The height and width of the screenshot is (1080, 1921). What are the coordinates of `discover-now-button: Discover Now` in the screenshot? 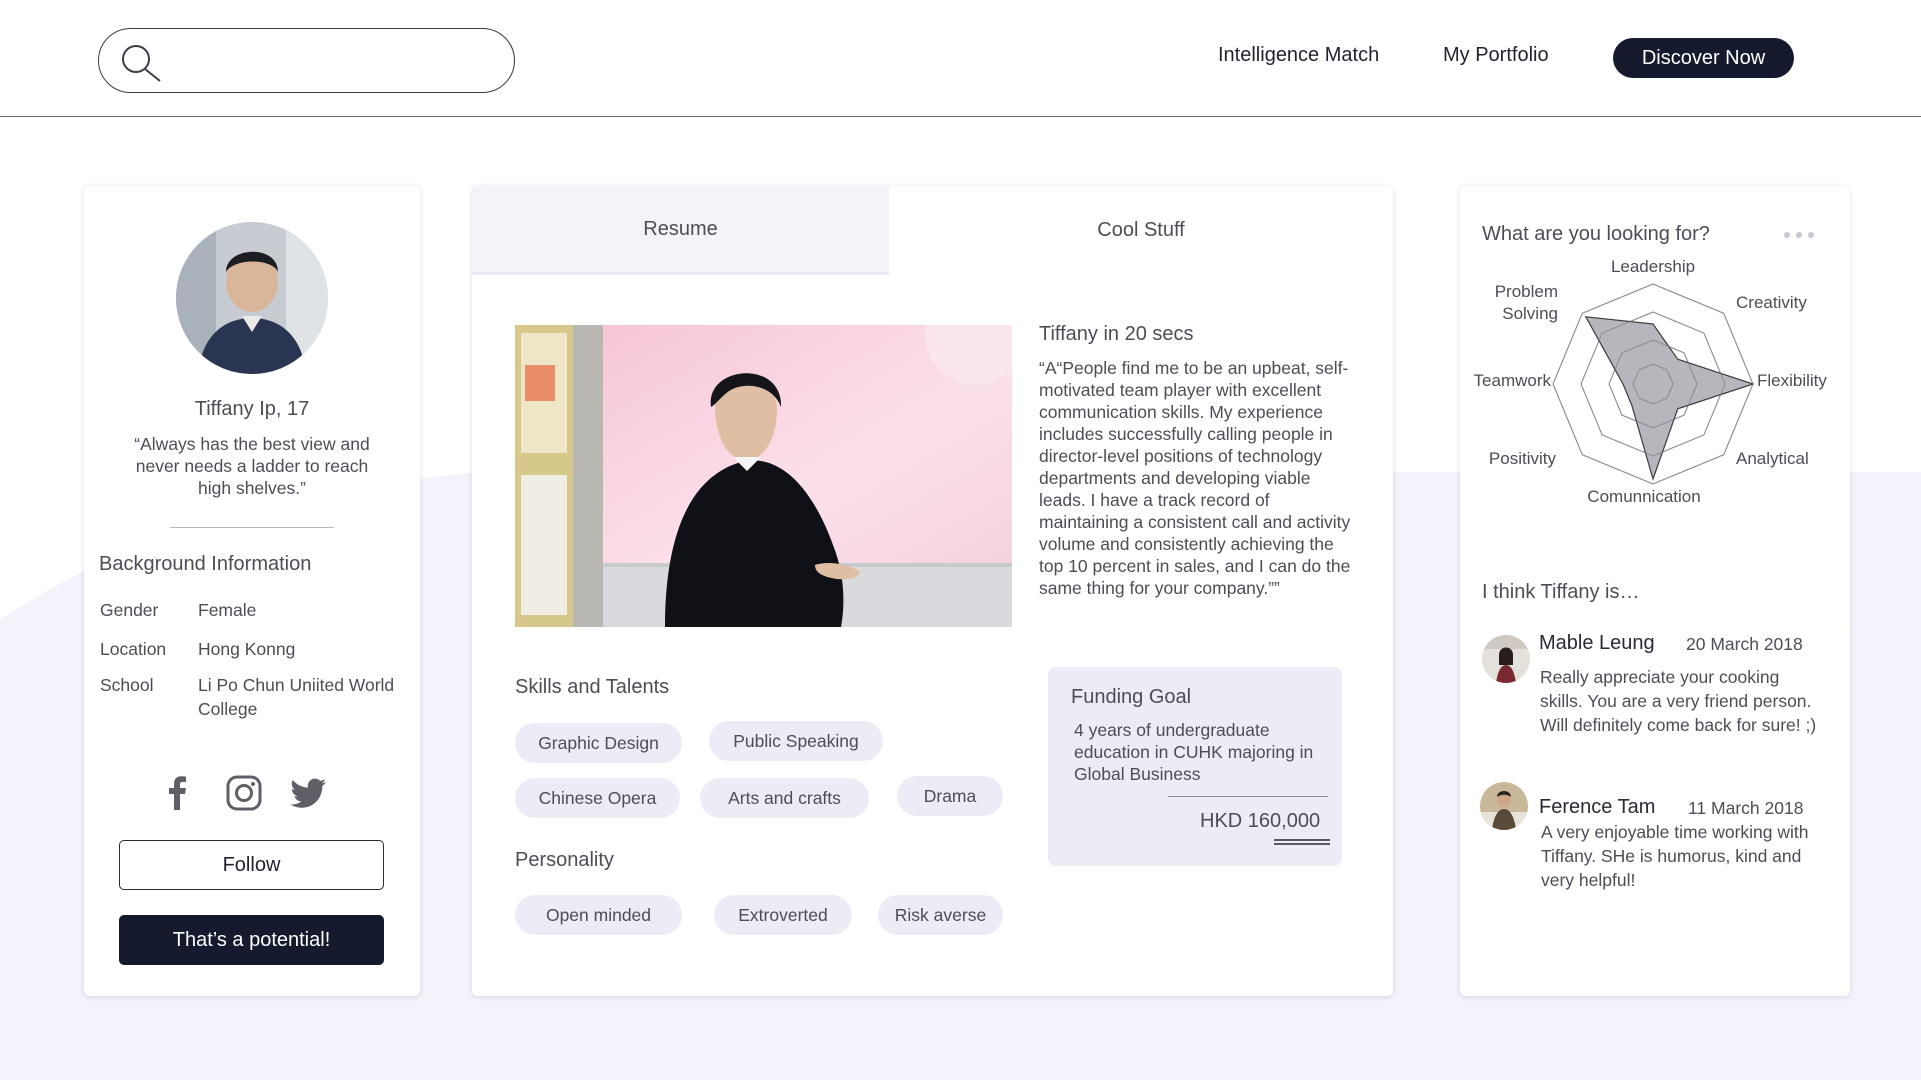 It's located at (1703, 58).